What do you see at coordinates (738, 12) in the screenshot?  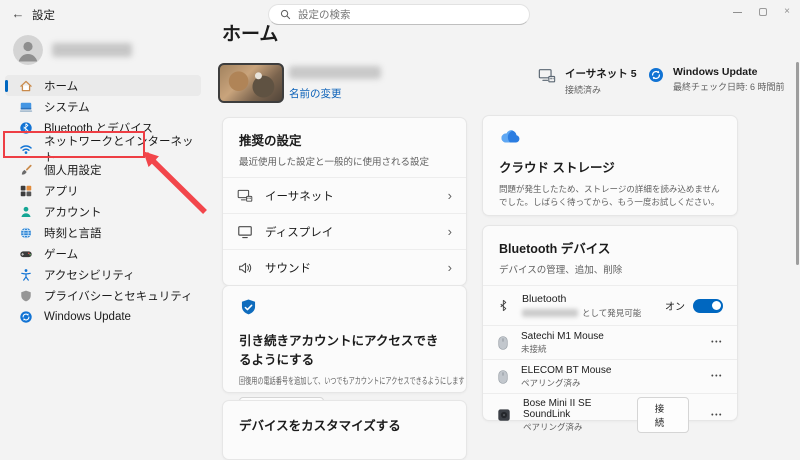 I see `minimize-icon` at bounding box center [738, 12].